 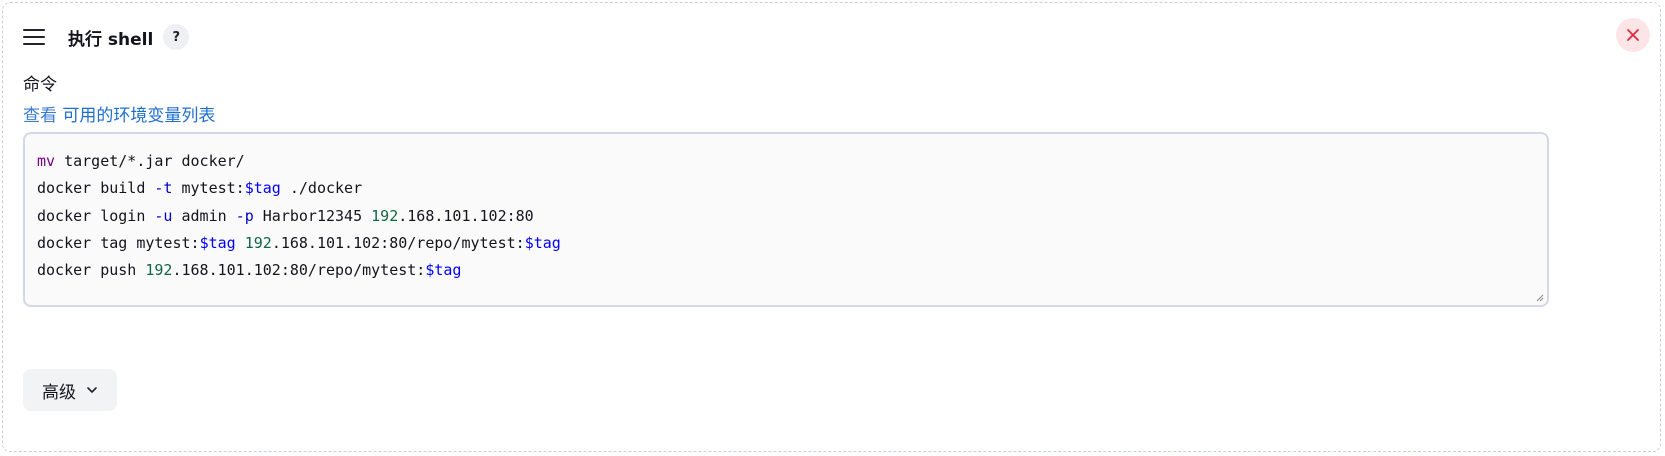 What do you see at coordinates (163, 188) in the screenshot?
I see `code-token: -t` at bounding box center [163, 188].